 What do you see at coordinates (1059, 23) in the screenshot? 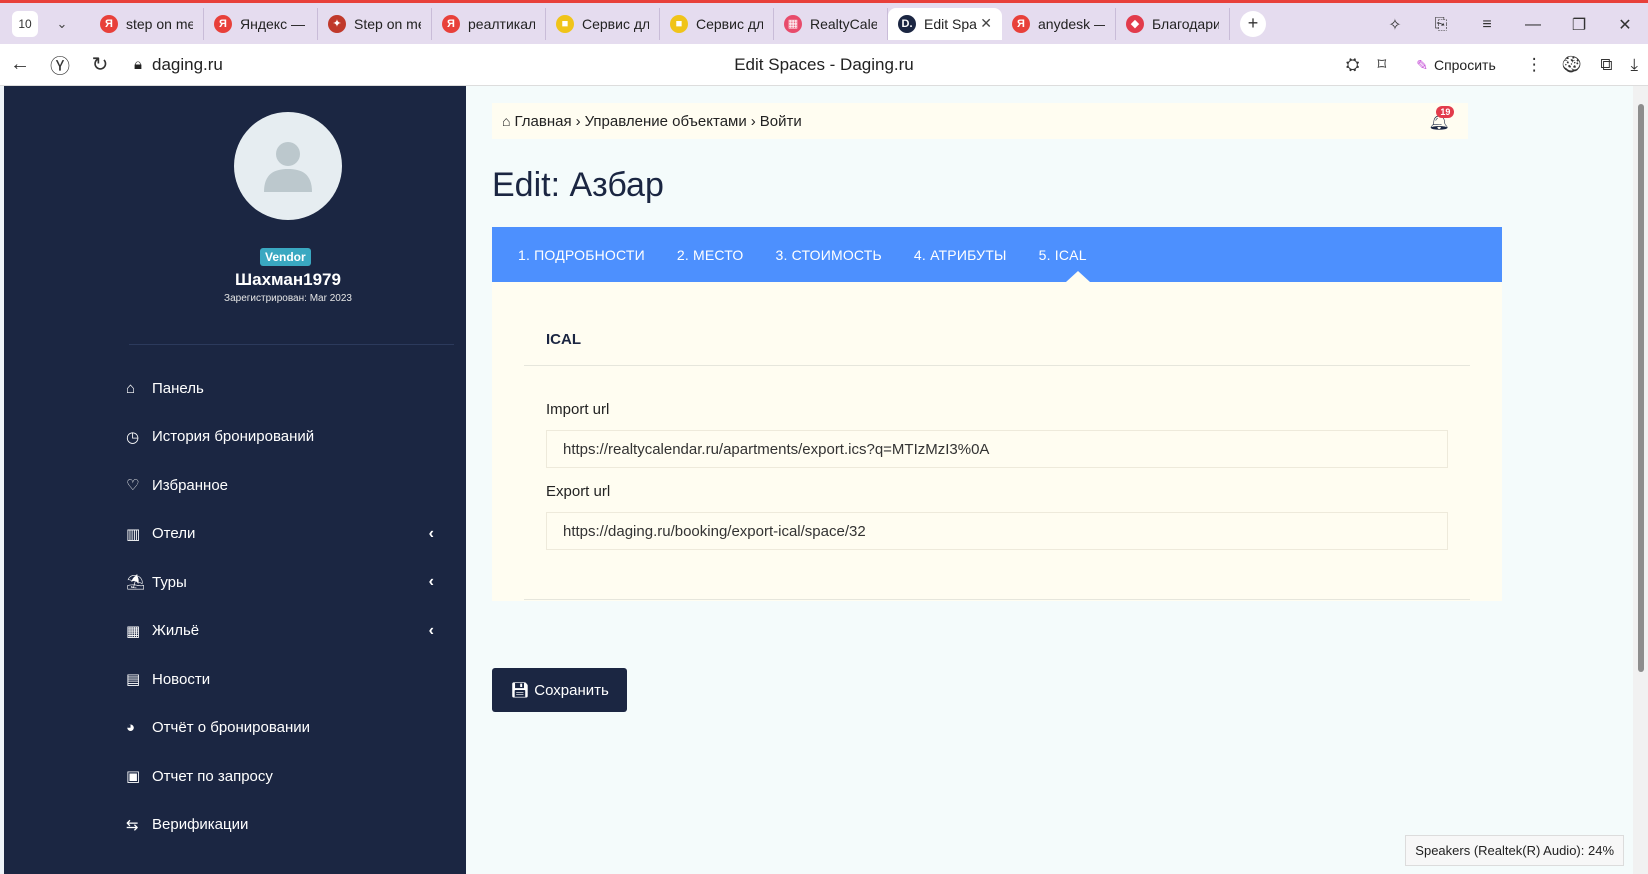
I see `browser-tab: Яanydesk —` at bounding box center [1059, 23].